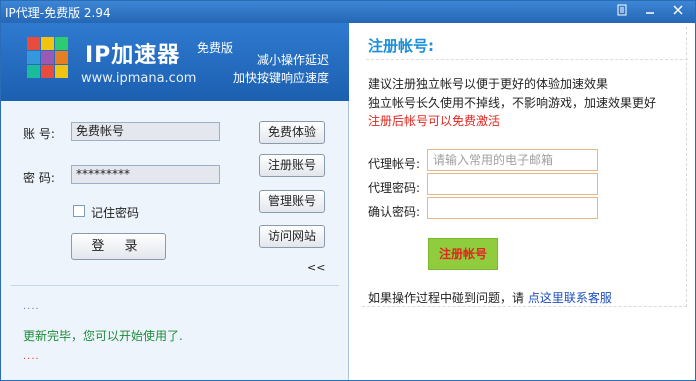 The height and width of the screenshot is (381, 696). I want to click on proxy-account-input: 请输入常用的电子邮箱, so click(512, 160).